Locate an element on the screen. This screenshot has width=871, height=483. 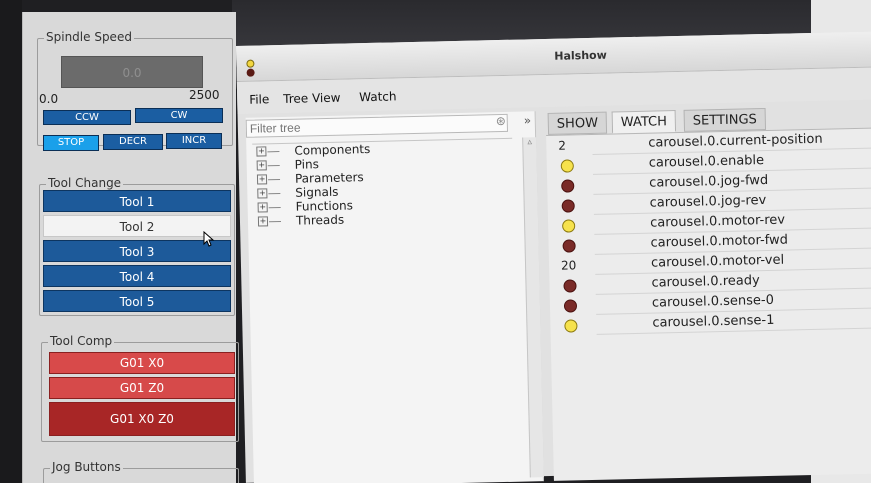
tool-change-title: Tool Change is located at coordinates (85, 183).